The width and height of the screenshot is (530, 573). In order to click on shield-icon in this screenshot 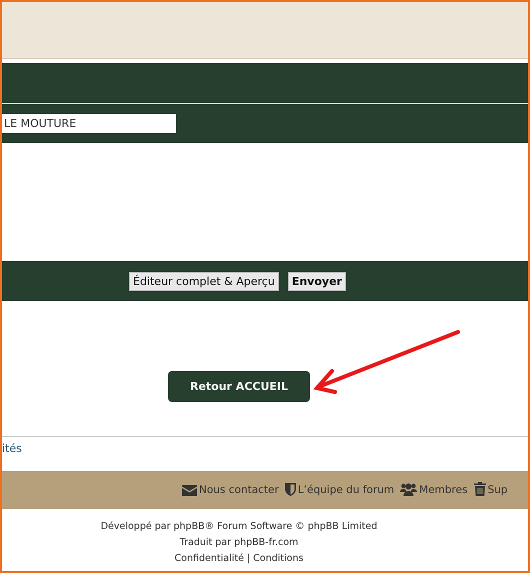, I will do `click(290, 489)`.